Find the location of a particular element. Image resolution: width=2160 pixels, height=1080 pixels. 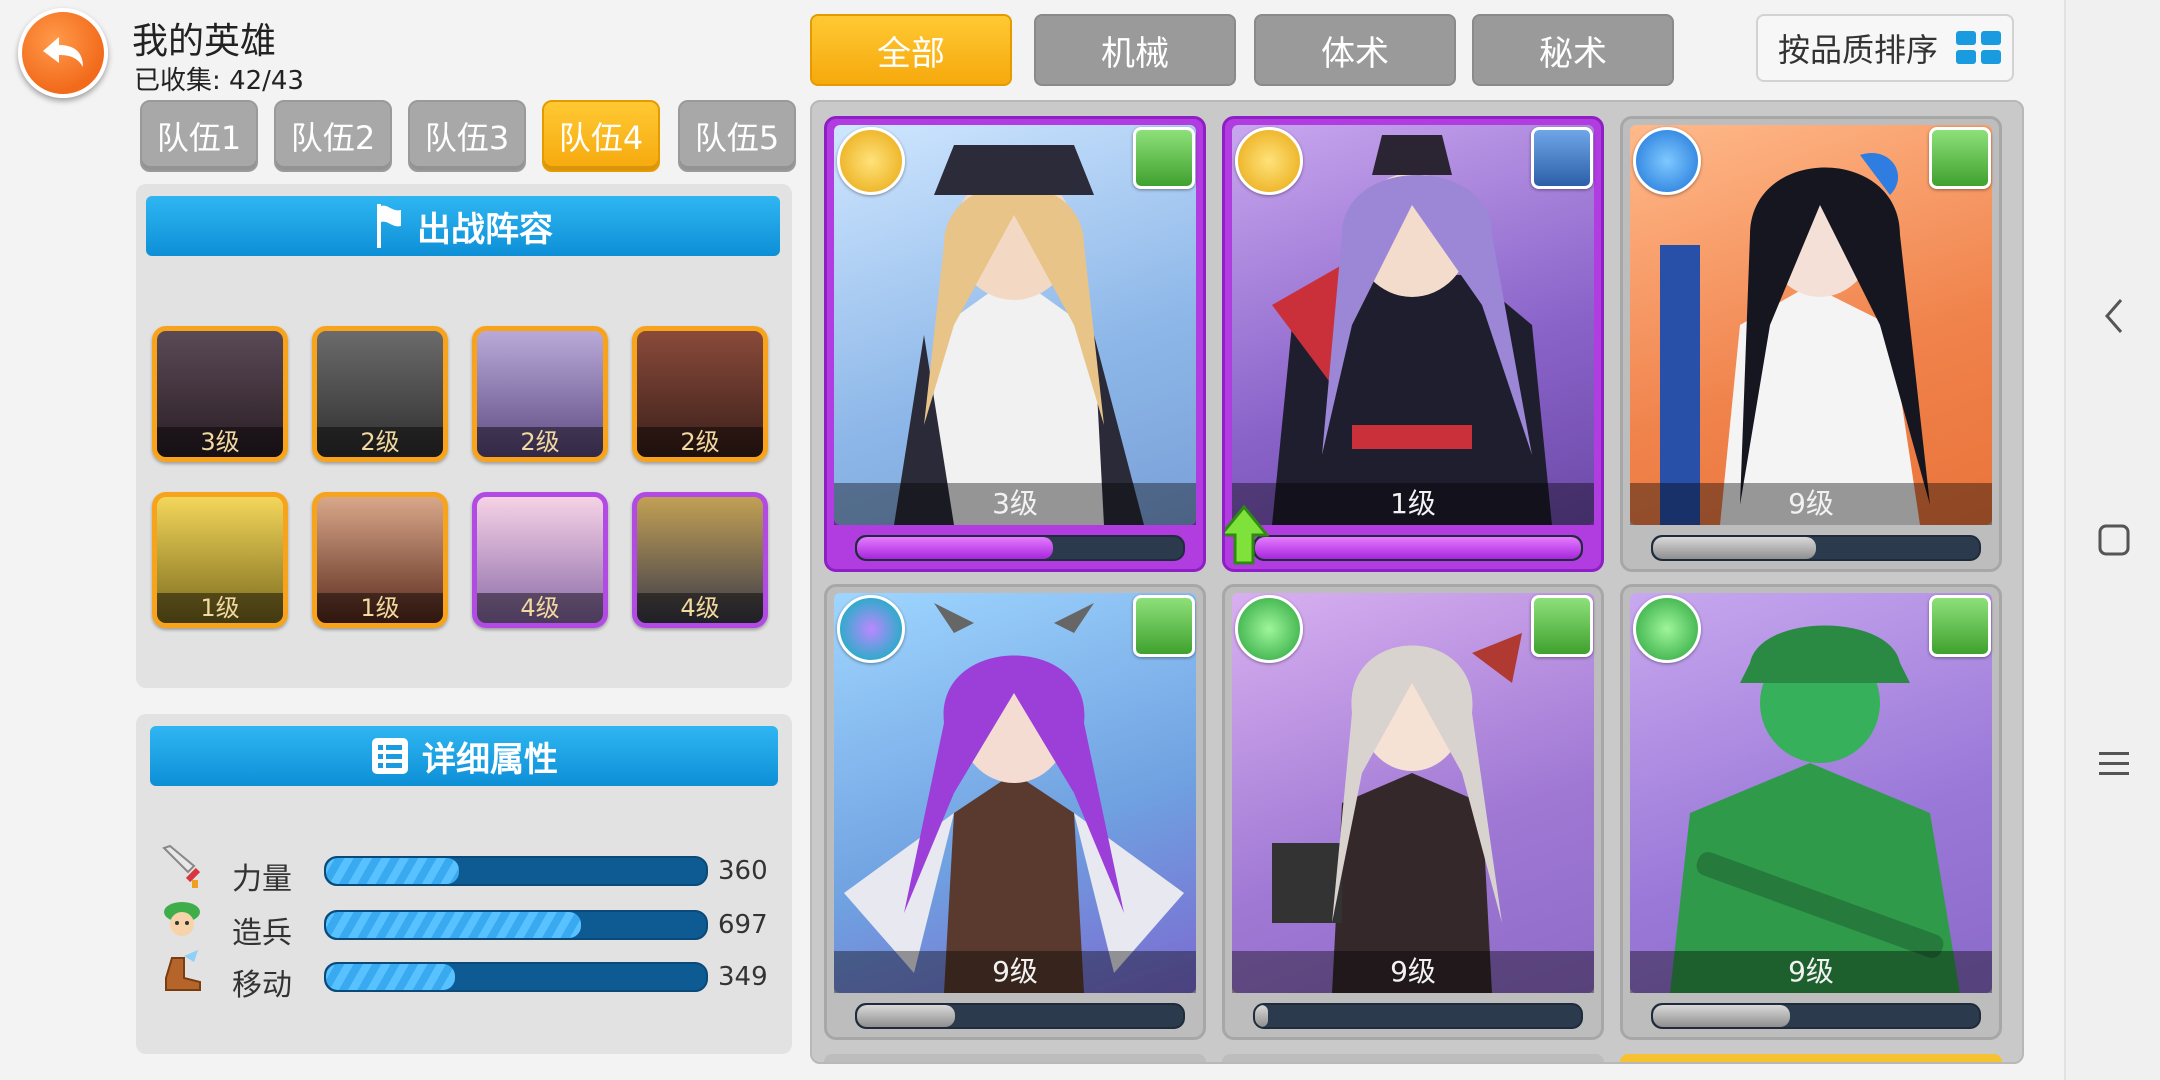

hamburger-menu-icon is located at coordinates (2114, 763).